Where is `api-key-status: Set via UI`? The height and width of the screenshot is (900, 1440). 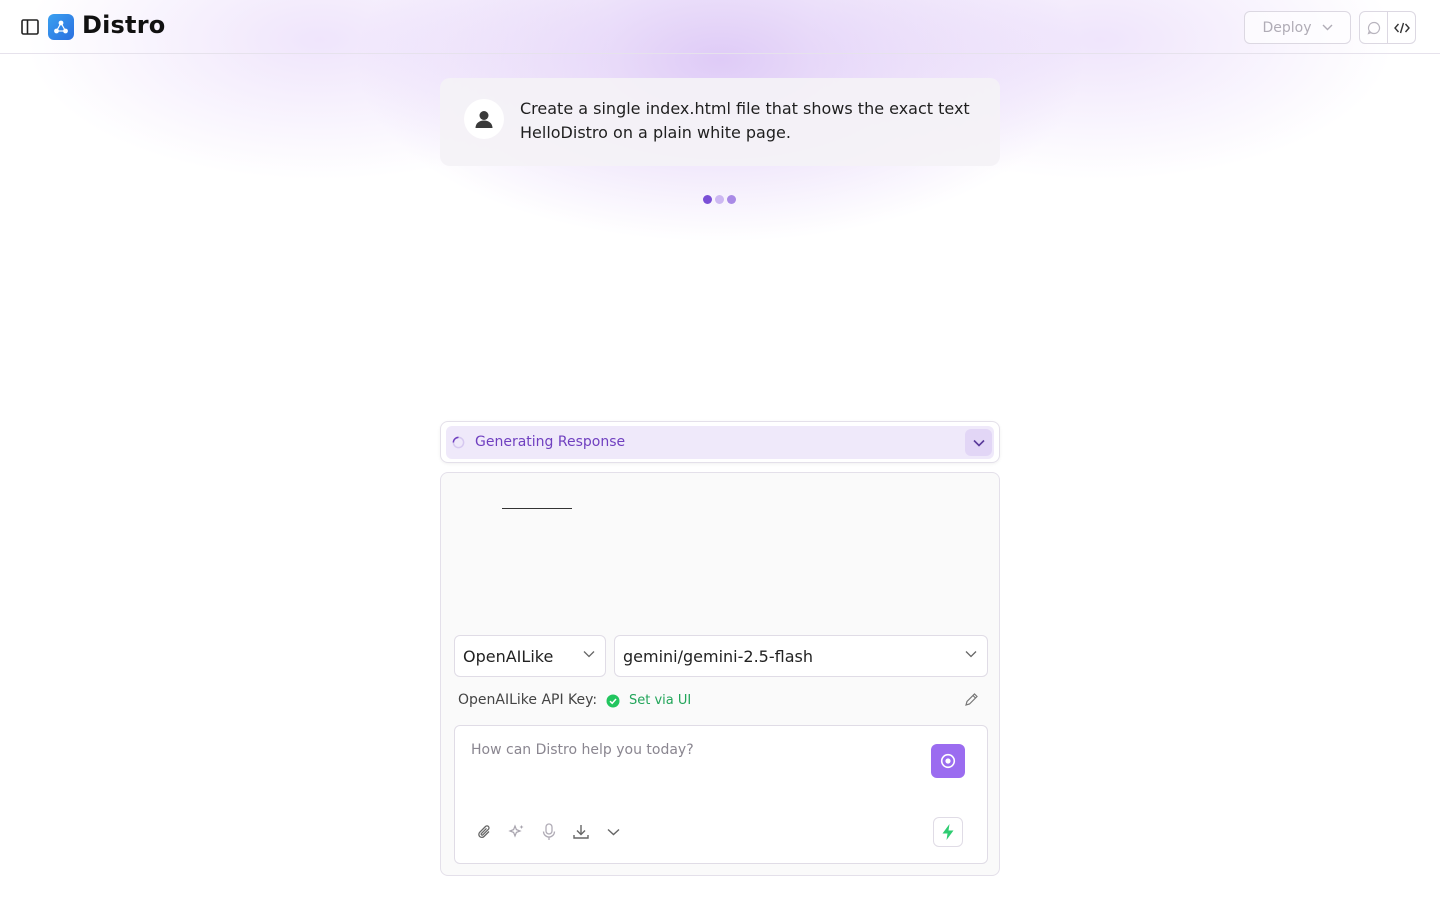
api-key-status: Set via UI is located at coordinates (660, 700).